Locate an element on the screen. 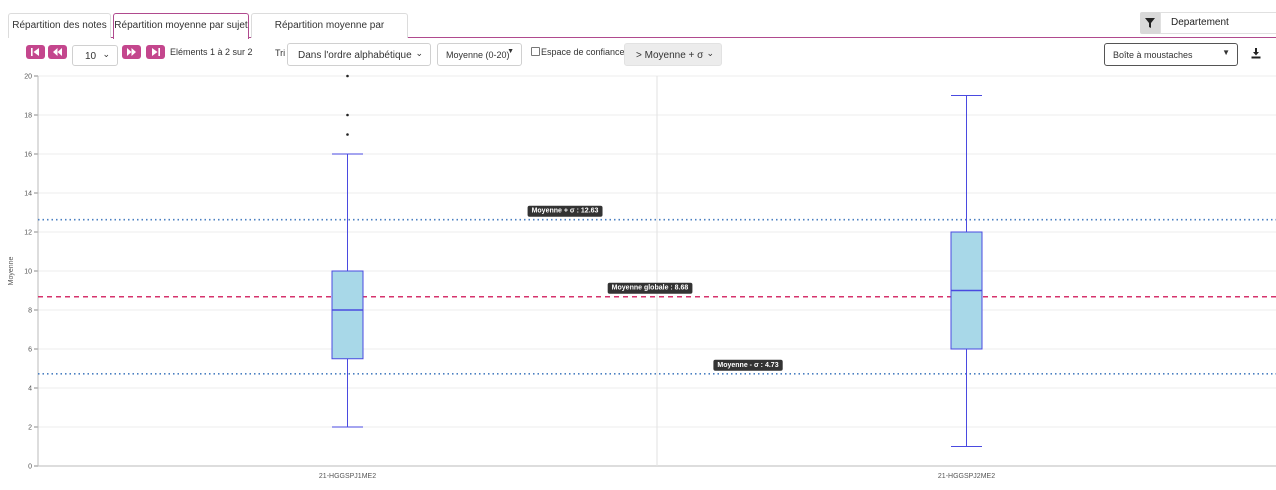 The width and height of the screenshot is (1276, 490). download-icon is located at coordinates (1256, 53).